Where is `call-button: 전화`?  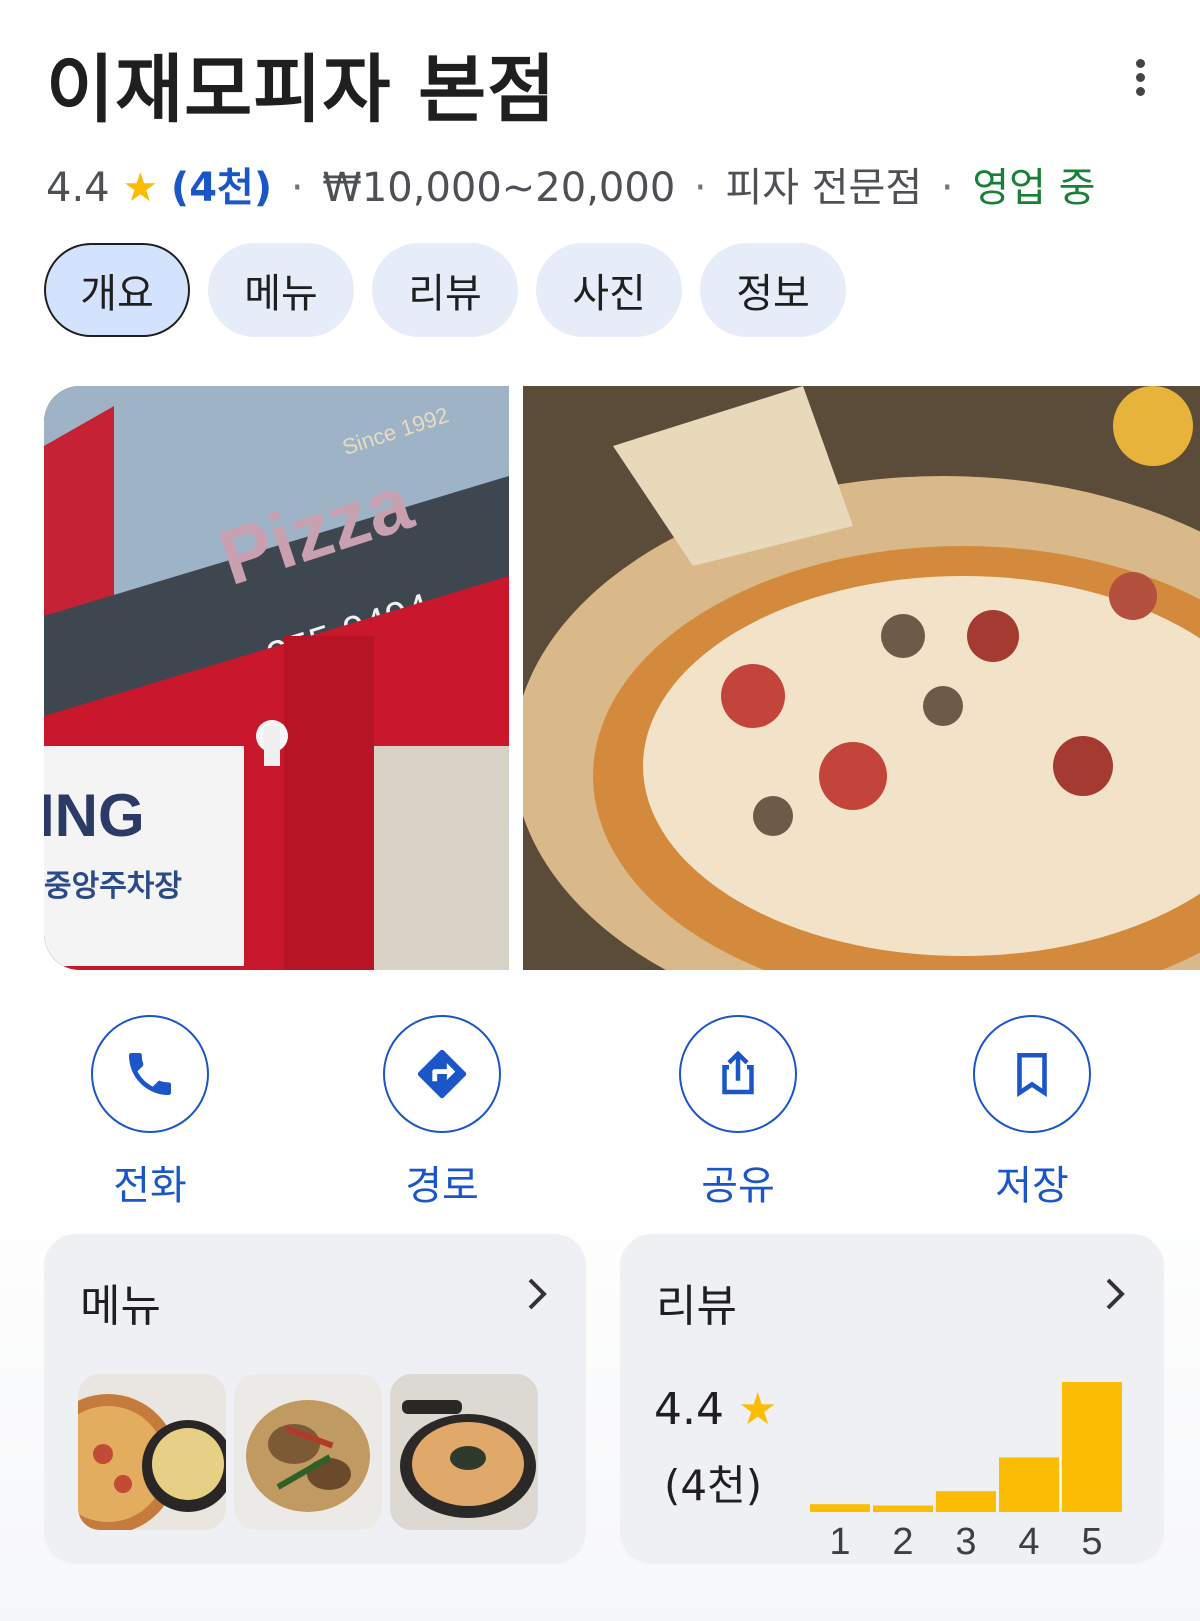
call-button: 전화 is located at coordinates (150, 1113).